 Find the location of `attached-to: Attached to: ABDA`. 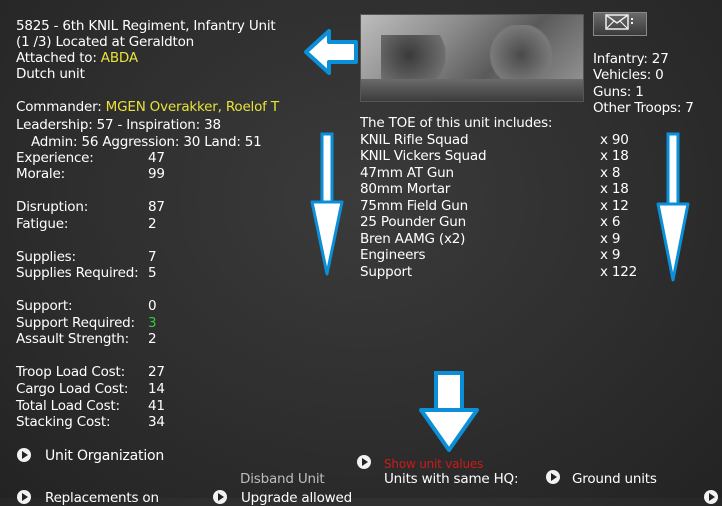

attached-to: Attached to: ABDA is located at coordinates (77, 58).